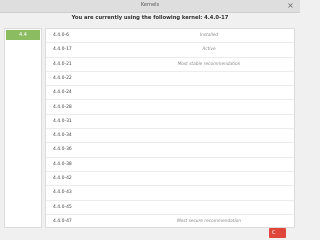 This screenshot has width=320, height=240. I want to click on kernel-row: 4.4.0-43, so click(170, 193).